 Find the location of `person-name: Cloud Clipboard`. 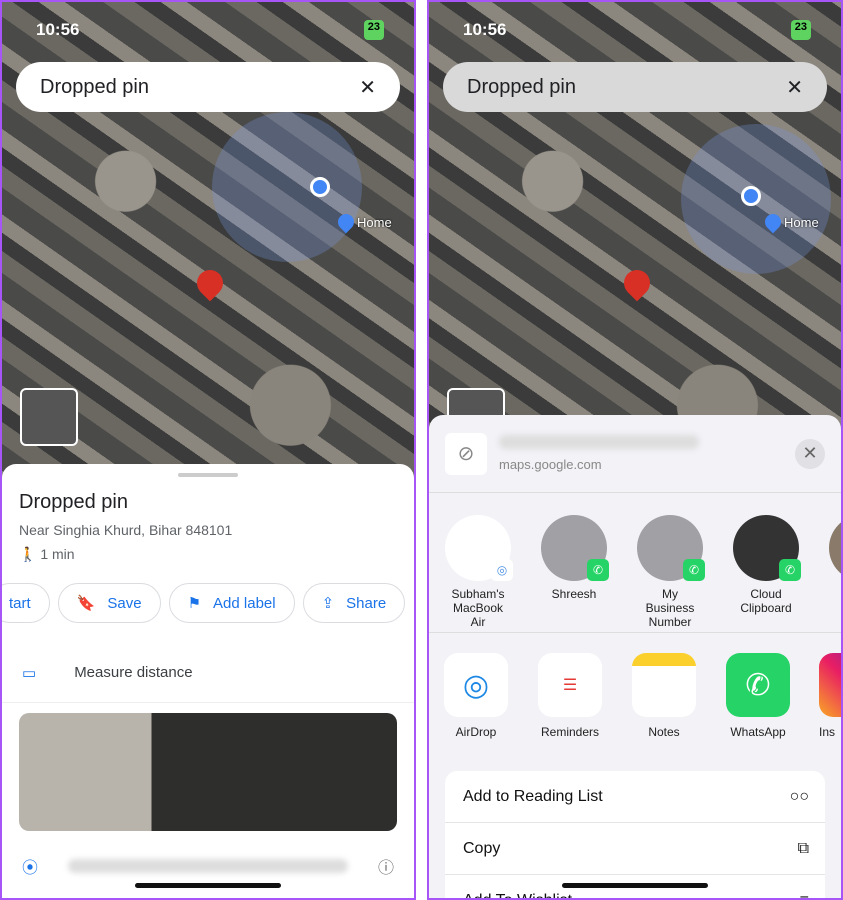

person-name: Cloud Clipboard is located at coordinates (766, 601).